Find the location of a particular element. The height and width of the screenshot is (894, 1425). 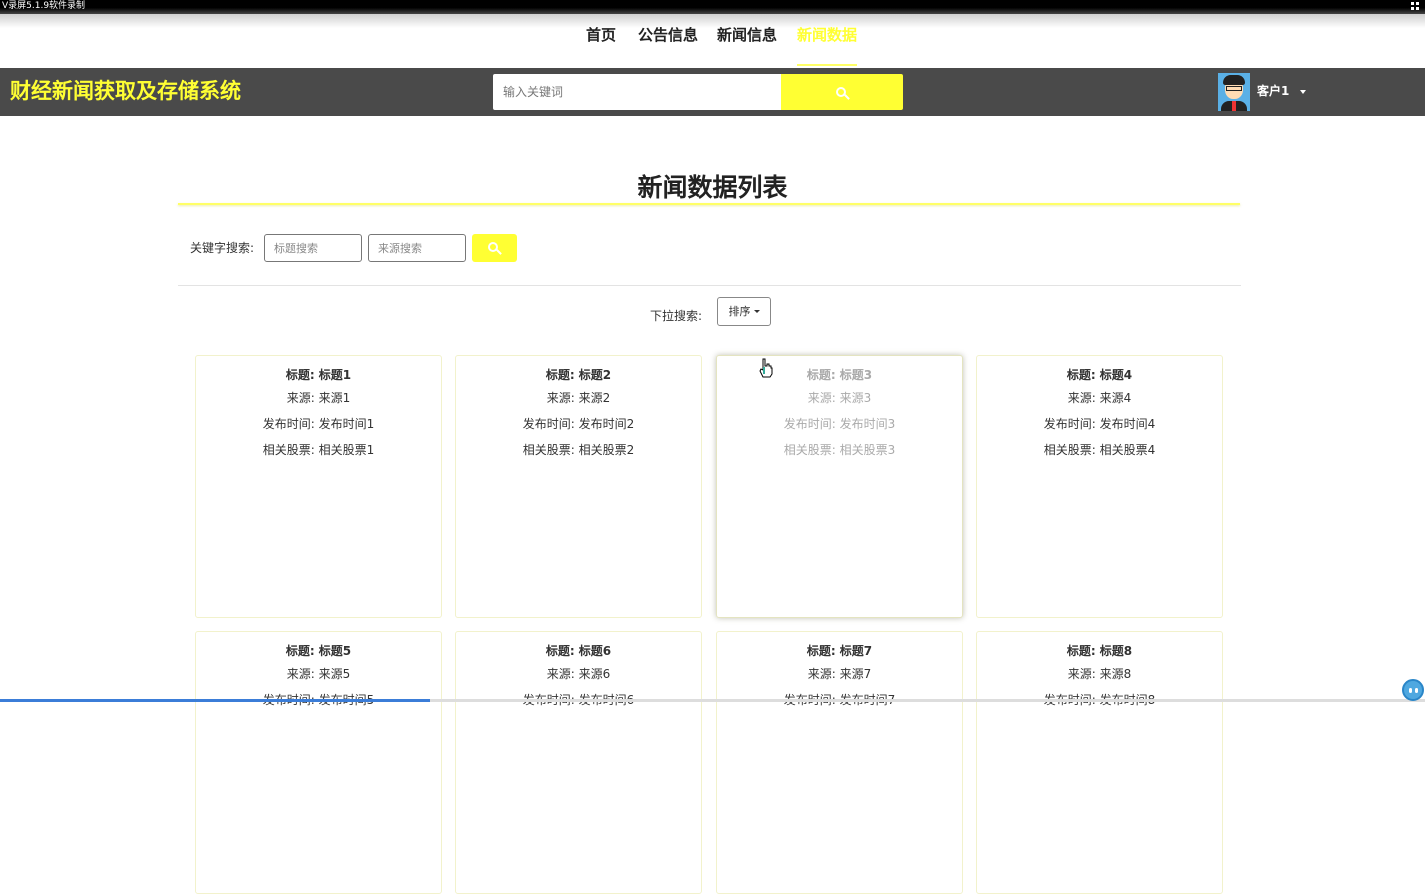

nav-news-info: 新闻信息 is located at coordinates (747, 45).